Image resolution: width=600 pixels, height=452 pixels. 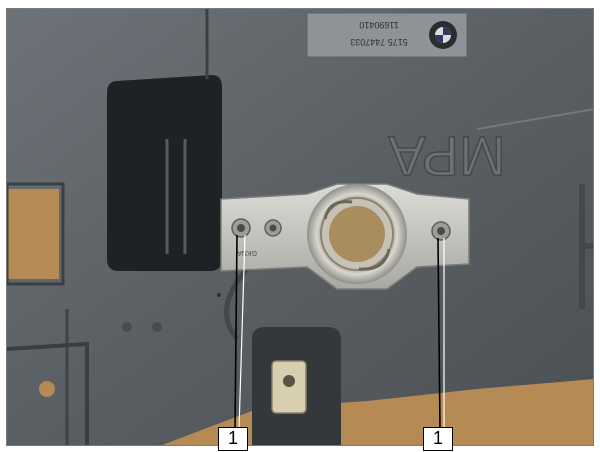 What do you see at coordinates (33, 234) in the screenshot?
I see `left-cutout` at bounding box center [33, 234].